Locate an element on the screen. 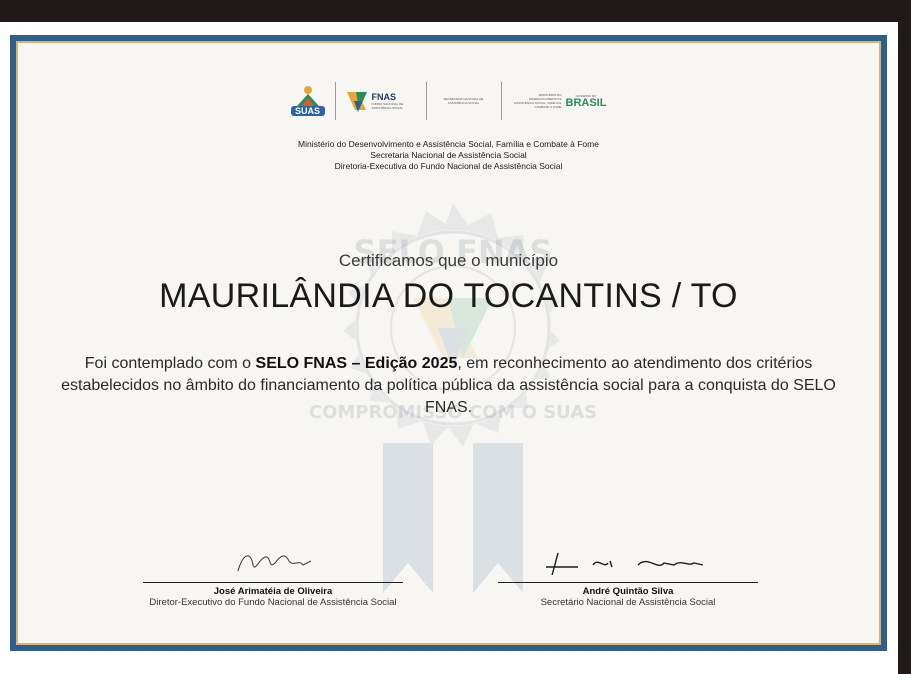 The height and width of the screenshot is (674, 911). signature-right-name: André Quintão Silva is located at coordinates (628, 591).